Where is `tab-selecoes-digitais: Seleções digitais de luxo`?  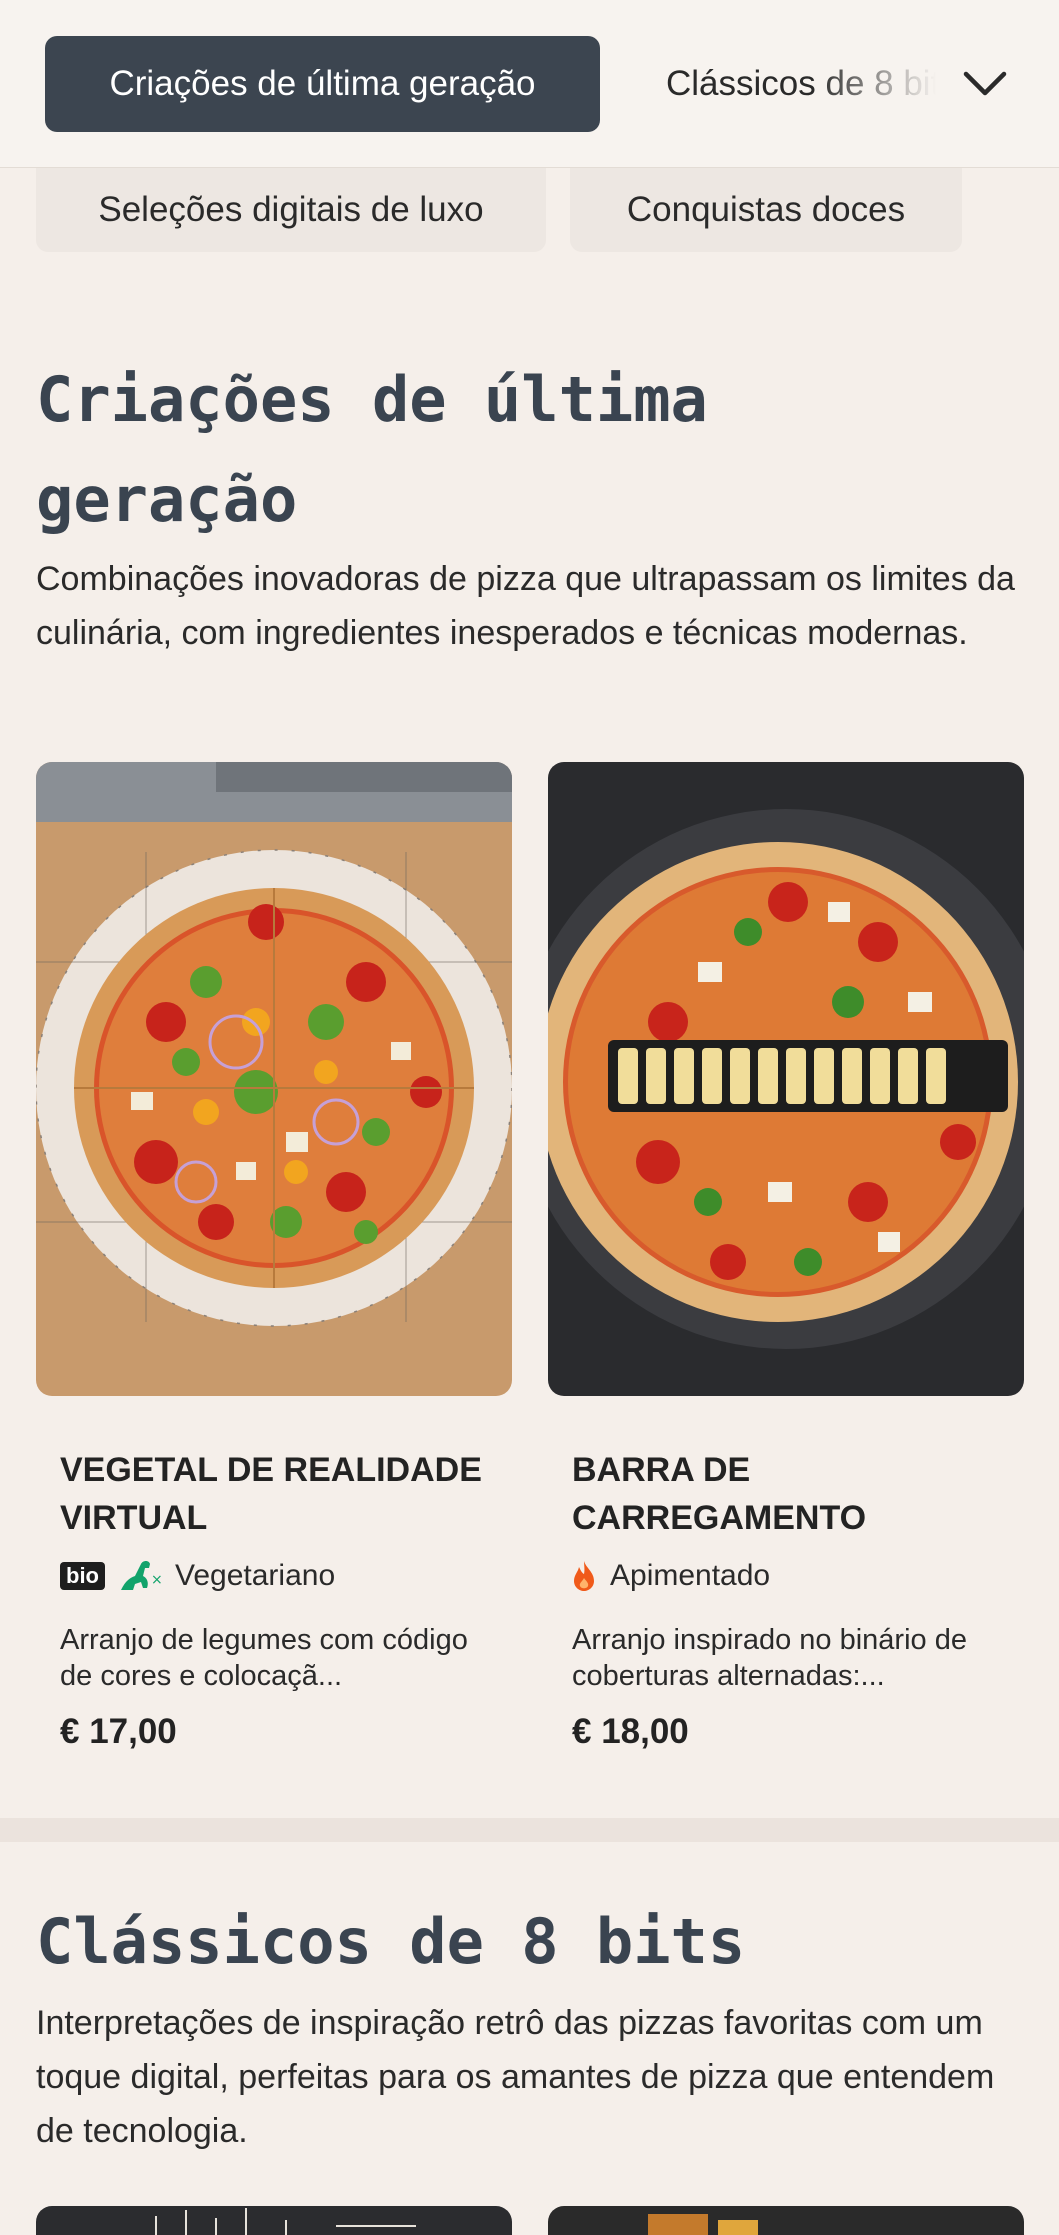
tab-selecoes-digitais: Seleções digitais de luxo is located at coordinates (291, 210).